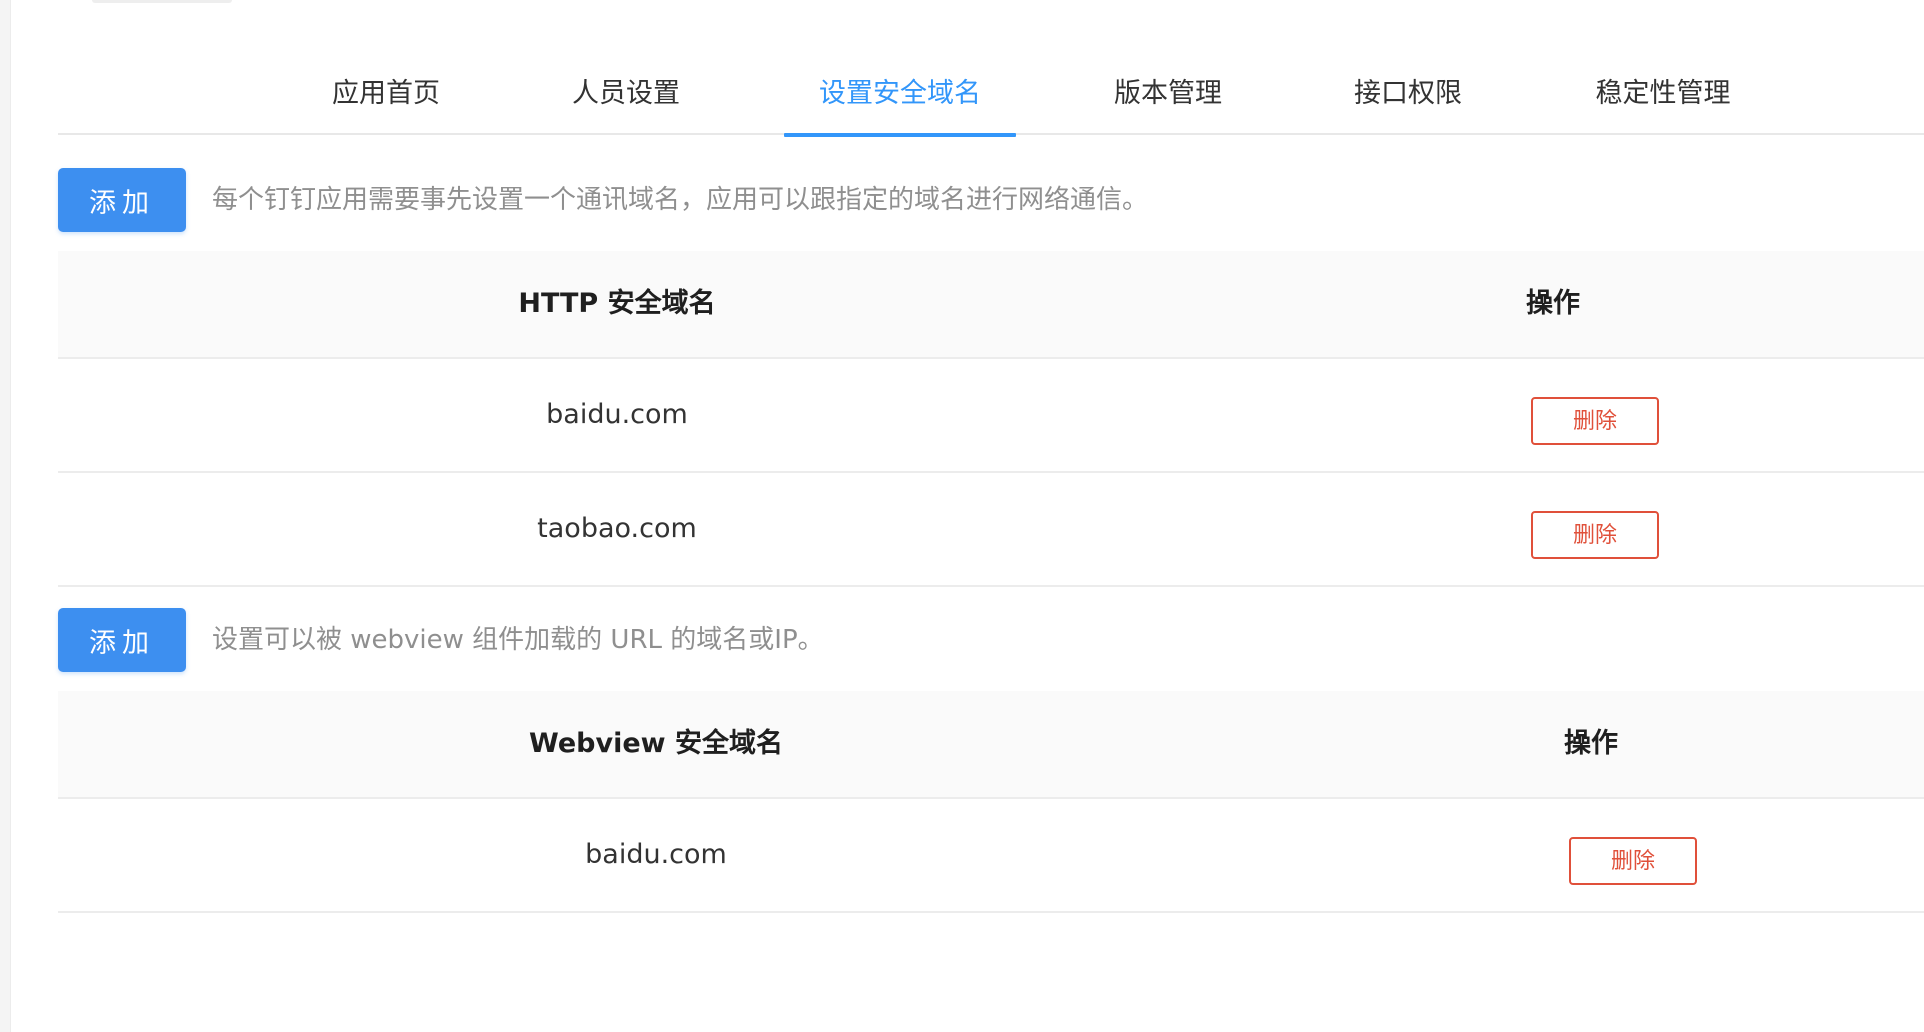 This screenshot has height=1032, width=1924. What do you see at coordinates (656, 743) in the screenshot?
I see `column-header-webview-domain: Webview 安全域名` at bounding box center [656, 743].